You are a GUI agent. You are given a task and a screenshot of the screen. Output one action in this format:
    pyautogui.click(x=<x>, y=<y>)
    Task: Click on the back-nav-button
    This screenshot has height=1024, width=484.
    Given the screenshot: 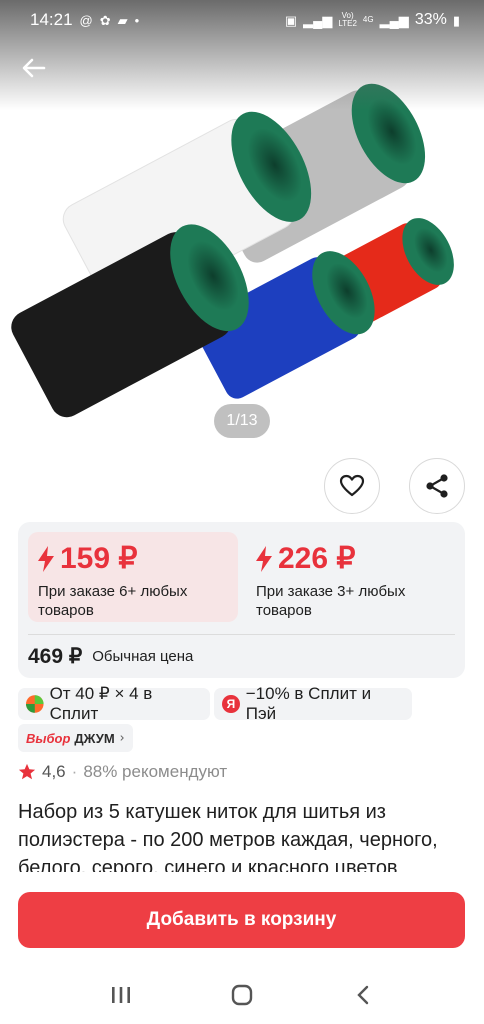 What is the action you would take?
    pyautogui.click(x=363, y=995)
    